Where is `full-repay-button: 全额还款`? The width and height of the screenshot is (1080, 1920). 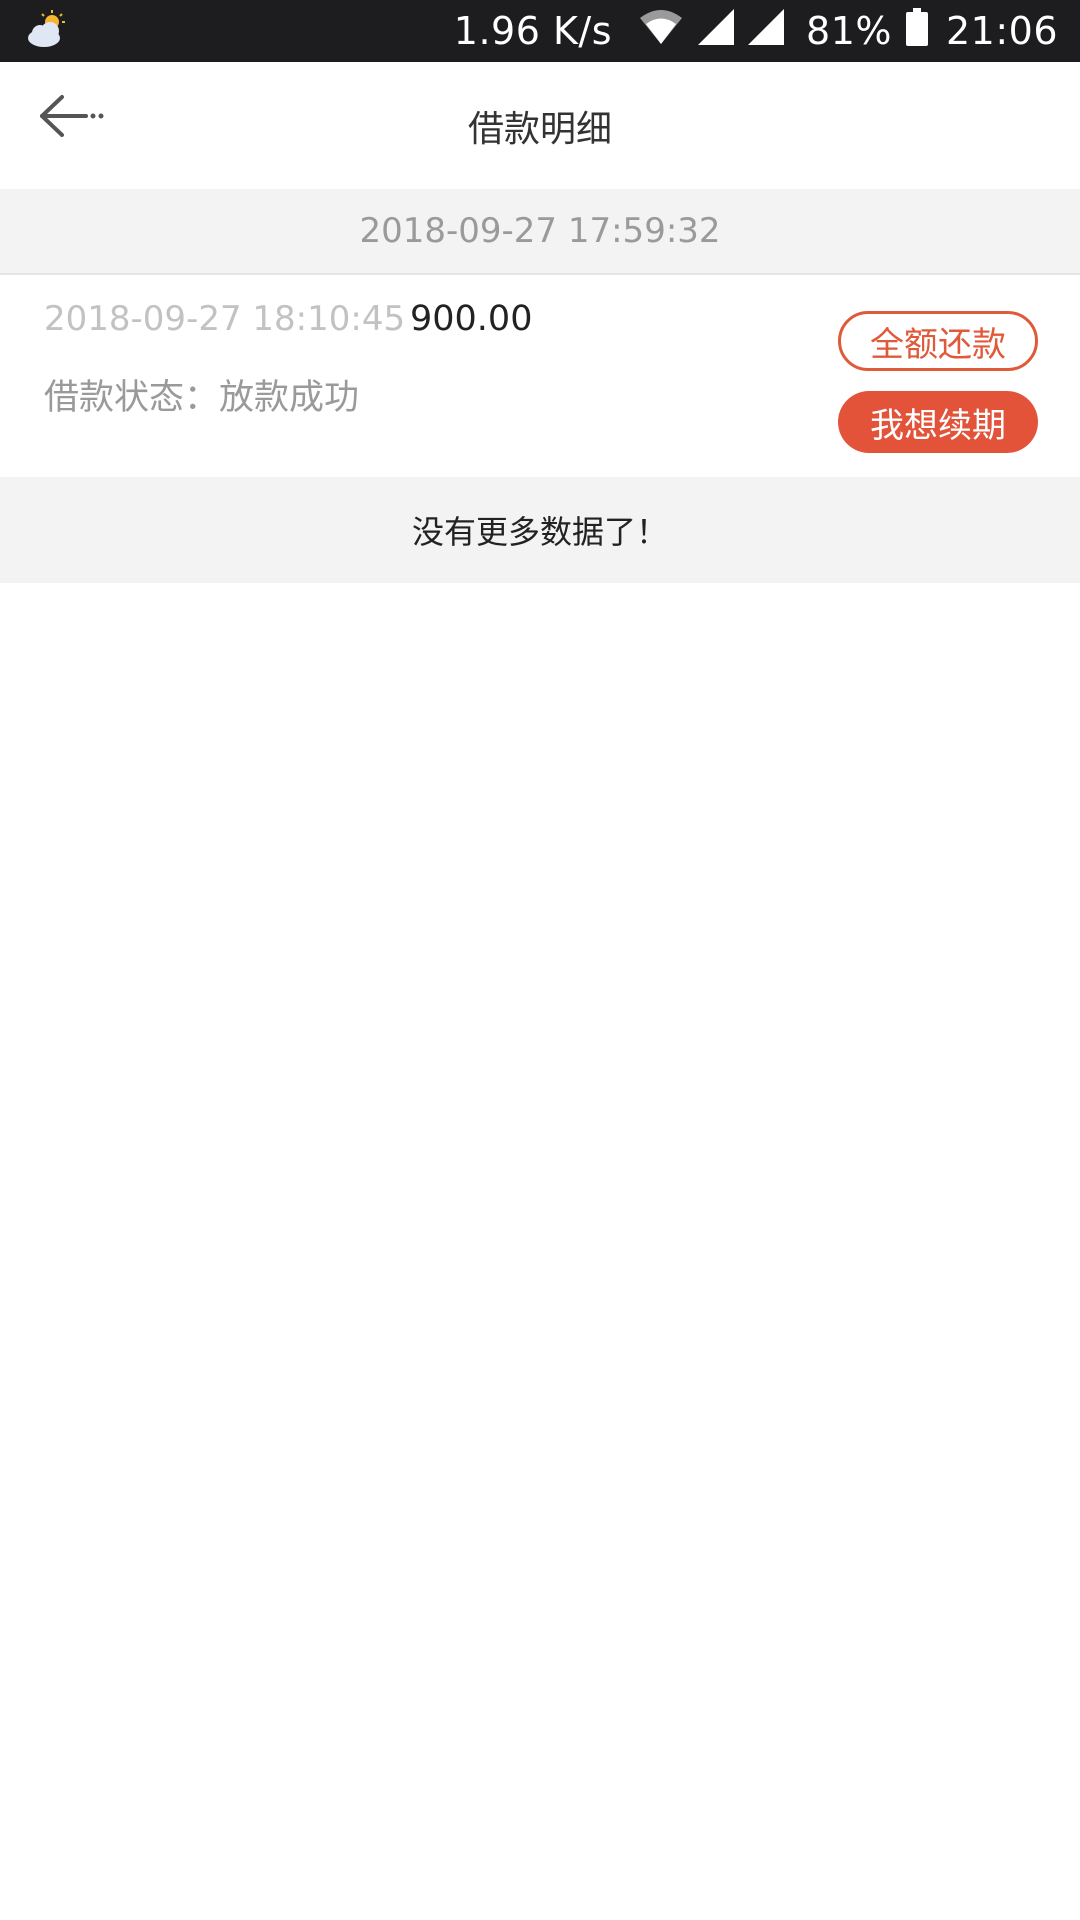
full-repay-button: 全额还款 is located at coordinates (938, 341).